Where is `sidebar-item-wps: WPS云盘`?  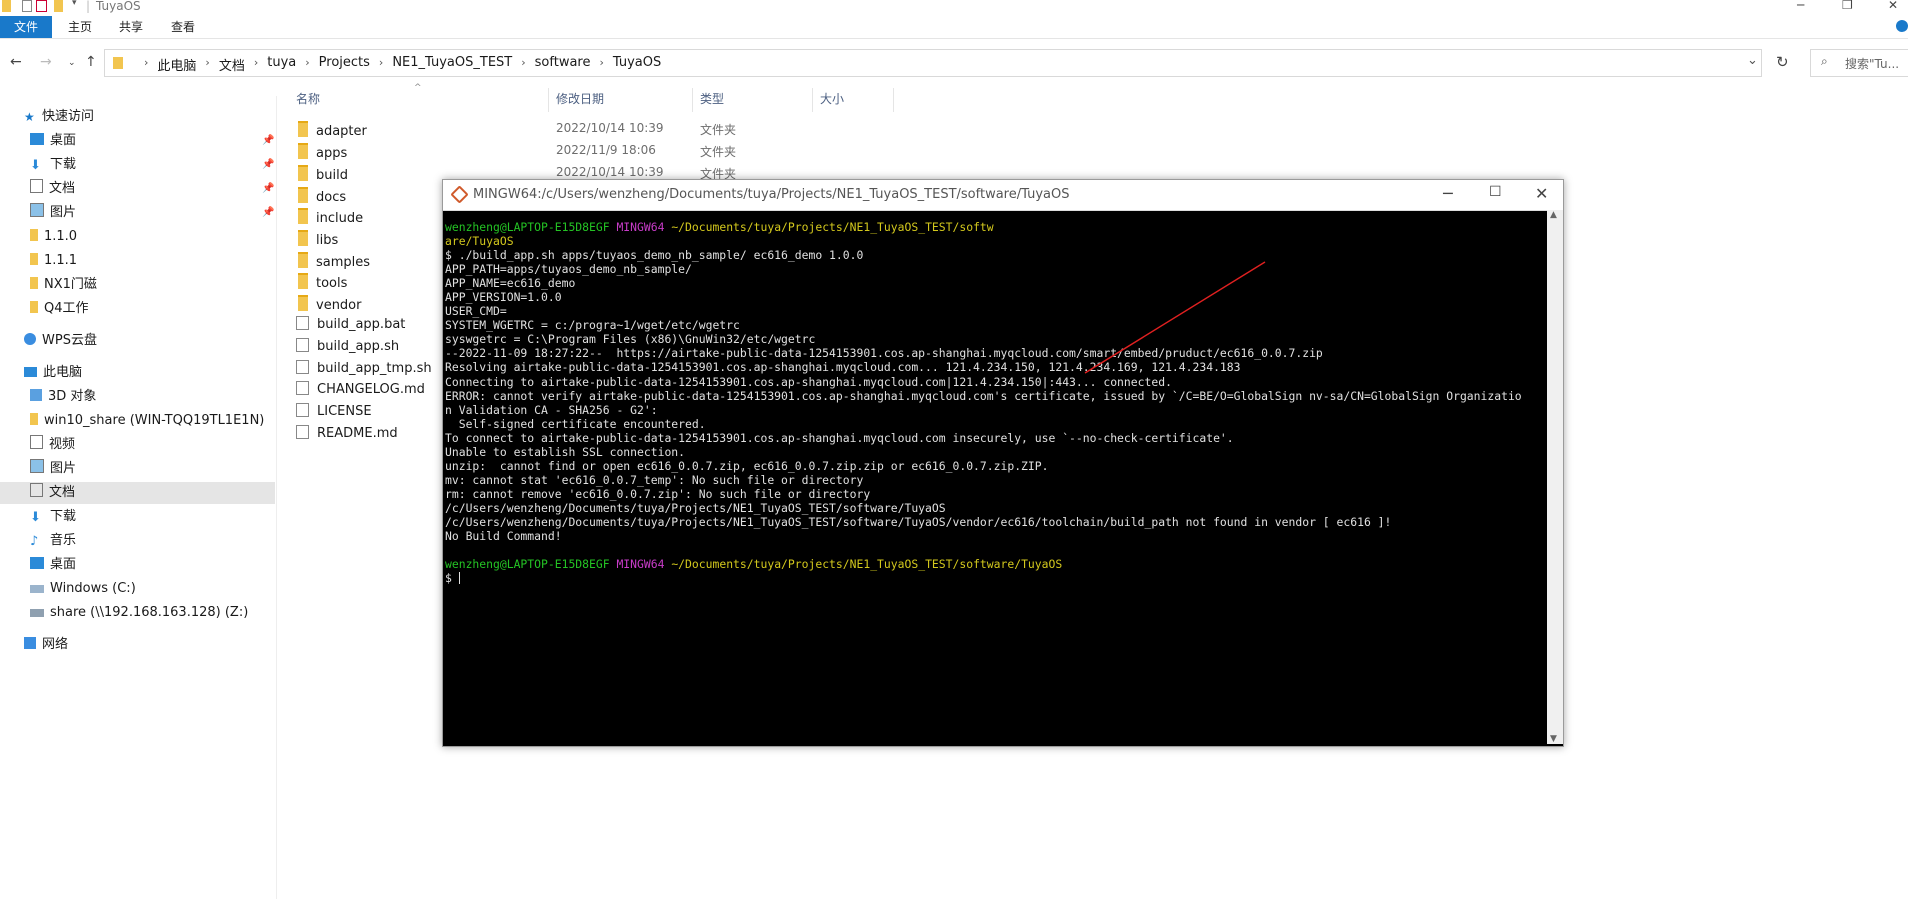
sidebar-item-wps: WPS云盘 is located at coordinates (60, 341).